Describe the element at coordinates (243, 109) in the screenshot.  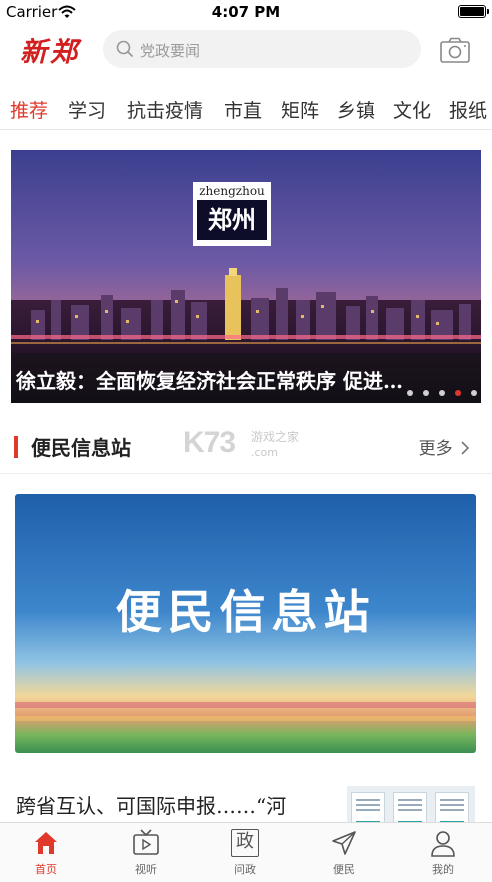
I see `tab-city: 市直` at that location.